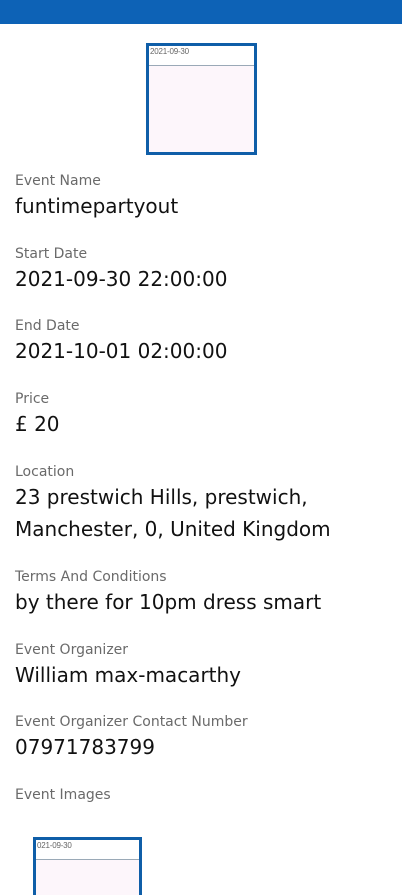 This screenshot has width=402, height=895. I want to click on field-label: Terms And Conditions, so click(91, 577).